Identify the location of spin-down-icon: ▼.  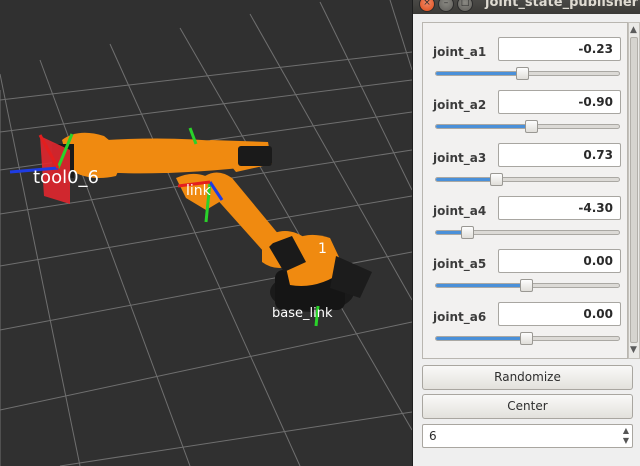
(626, 441).